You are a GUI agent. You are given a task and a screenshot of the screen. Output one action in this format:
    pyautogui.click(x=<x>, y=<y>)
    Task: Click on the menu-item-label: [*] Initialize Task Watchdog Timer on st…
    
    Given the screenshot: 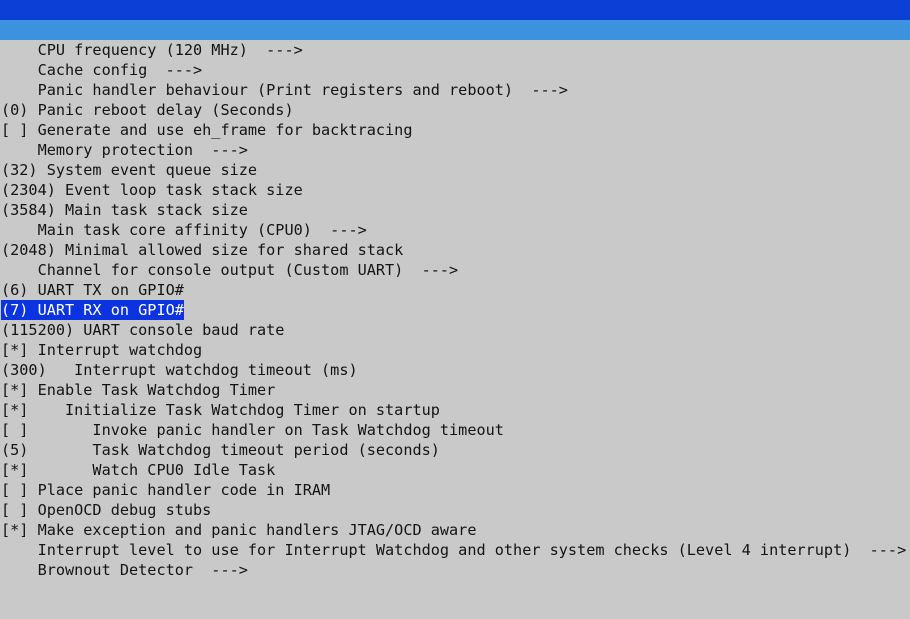 What is the action you would take?
    pyautogui.click(x=220, y=410)
    